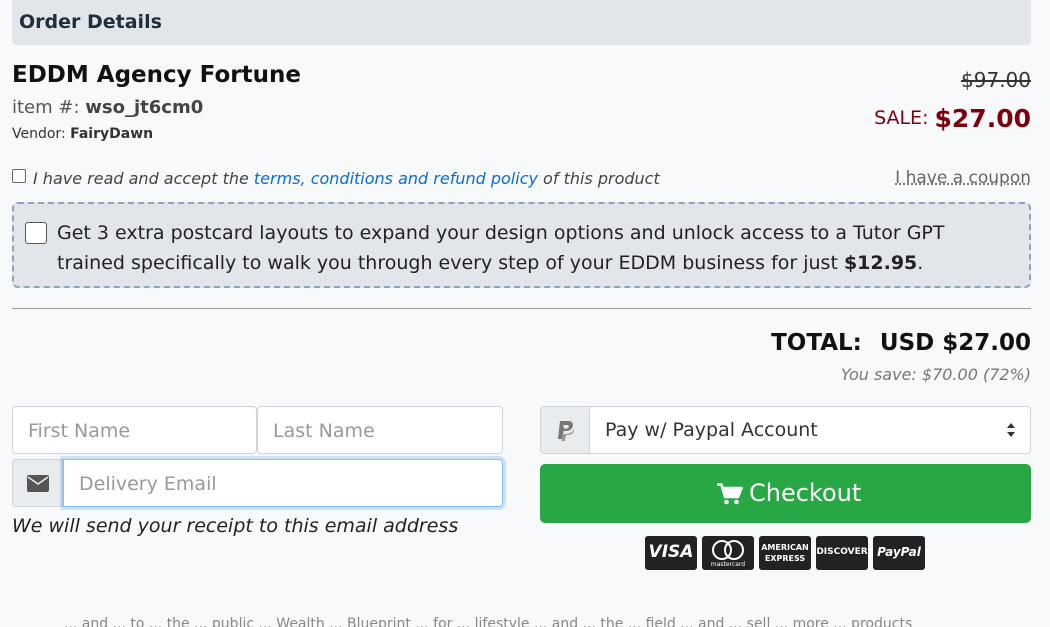 The width and height of the screenshot is (1050, 627). I want to click on last-name-input: Last Name, so click(380, 430).